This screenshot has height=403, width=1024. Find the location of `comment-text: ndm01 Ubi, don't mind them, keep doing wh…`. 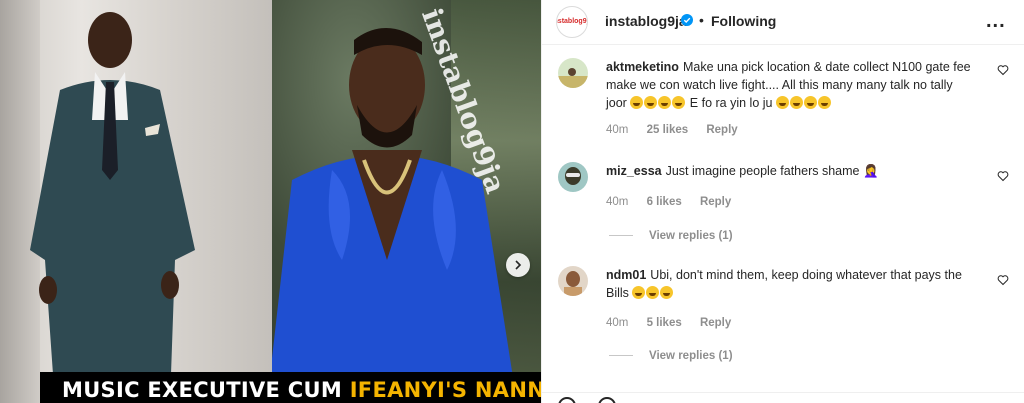

comment-text: ndm01 Ubi, don't mind them, keep doing wh… is located at coordinates (791, 284).